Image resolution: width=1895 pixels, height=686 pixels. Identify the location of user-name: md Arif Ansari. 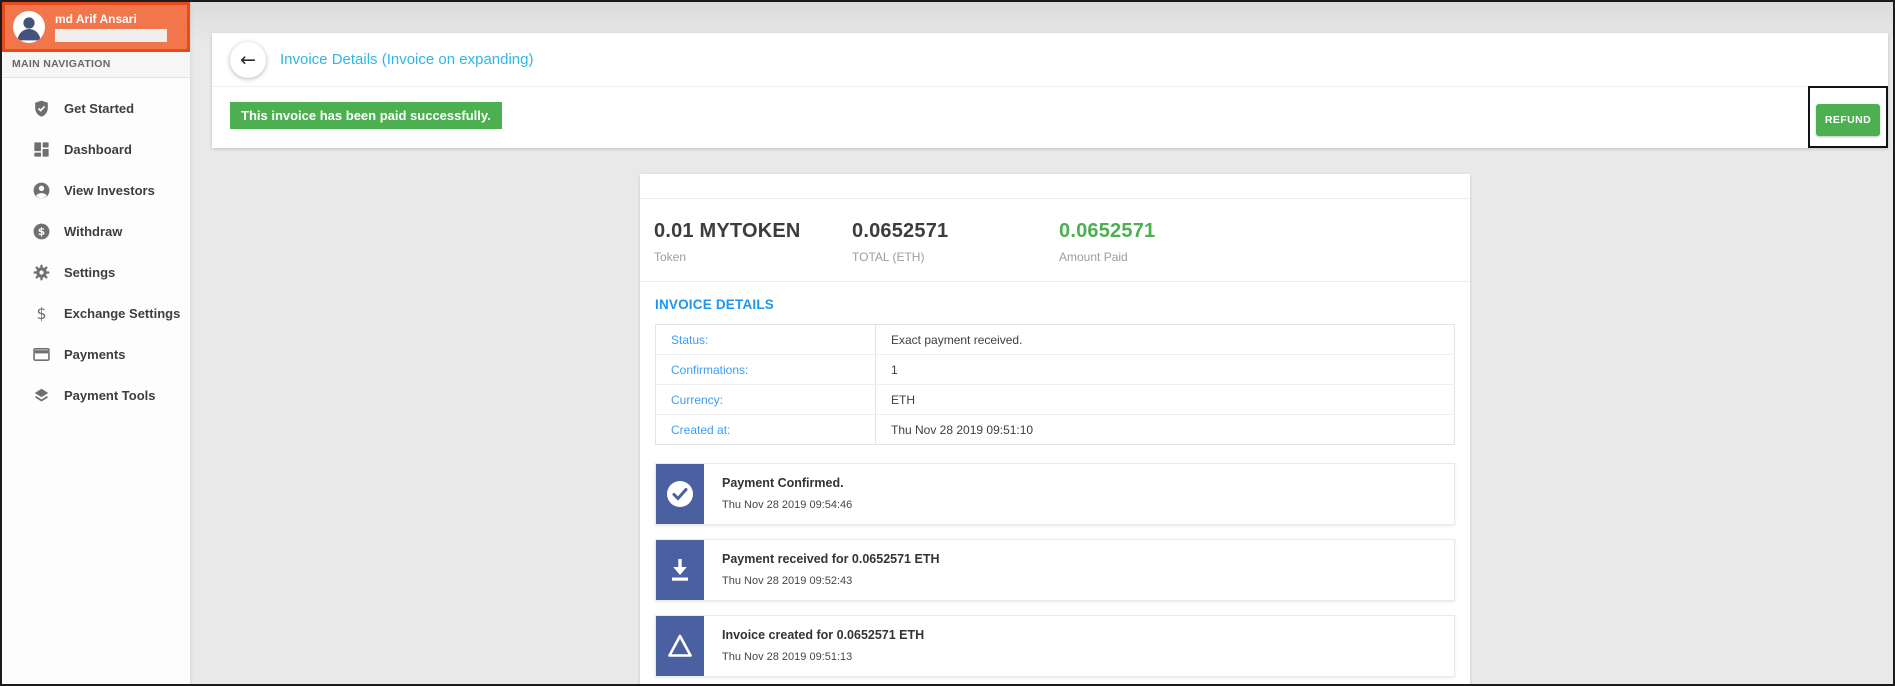
(96, 19).